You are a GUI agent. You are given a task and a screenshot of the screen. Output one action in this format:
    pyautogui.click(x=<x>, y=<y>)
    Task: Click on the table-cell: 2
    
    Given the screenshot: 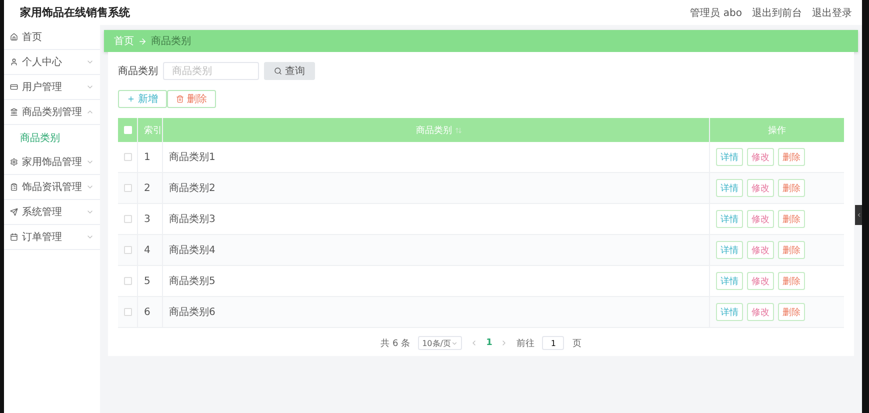 What is the action you would take?
    pyautogui.click(x=147, y=188)
    